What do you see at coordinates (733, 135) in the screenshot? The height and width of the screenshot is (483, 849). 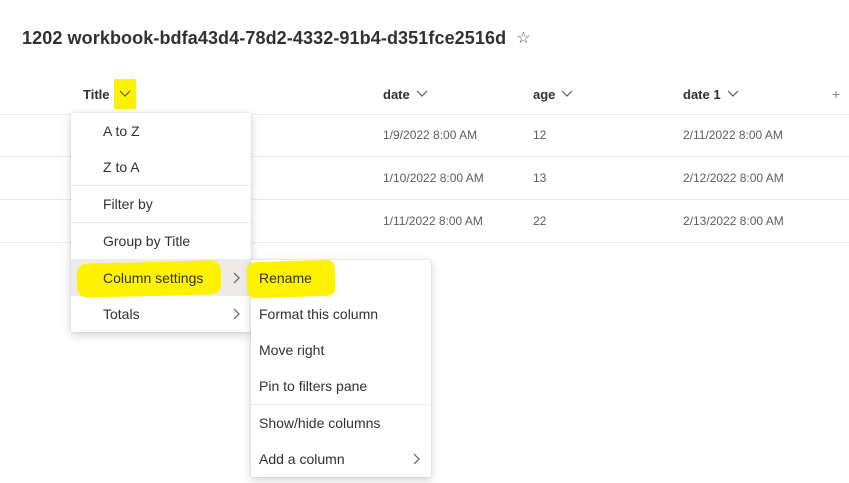 I see `cell-date-1: 2/11/2022 8:00 AM` at bounding box center [733, 135].